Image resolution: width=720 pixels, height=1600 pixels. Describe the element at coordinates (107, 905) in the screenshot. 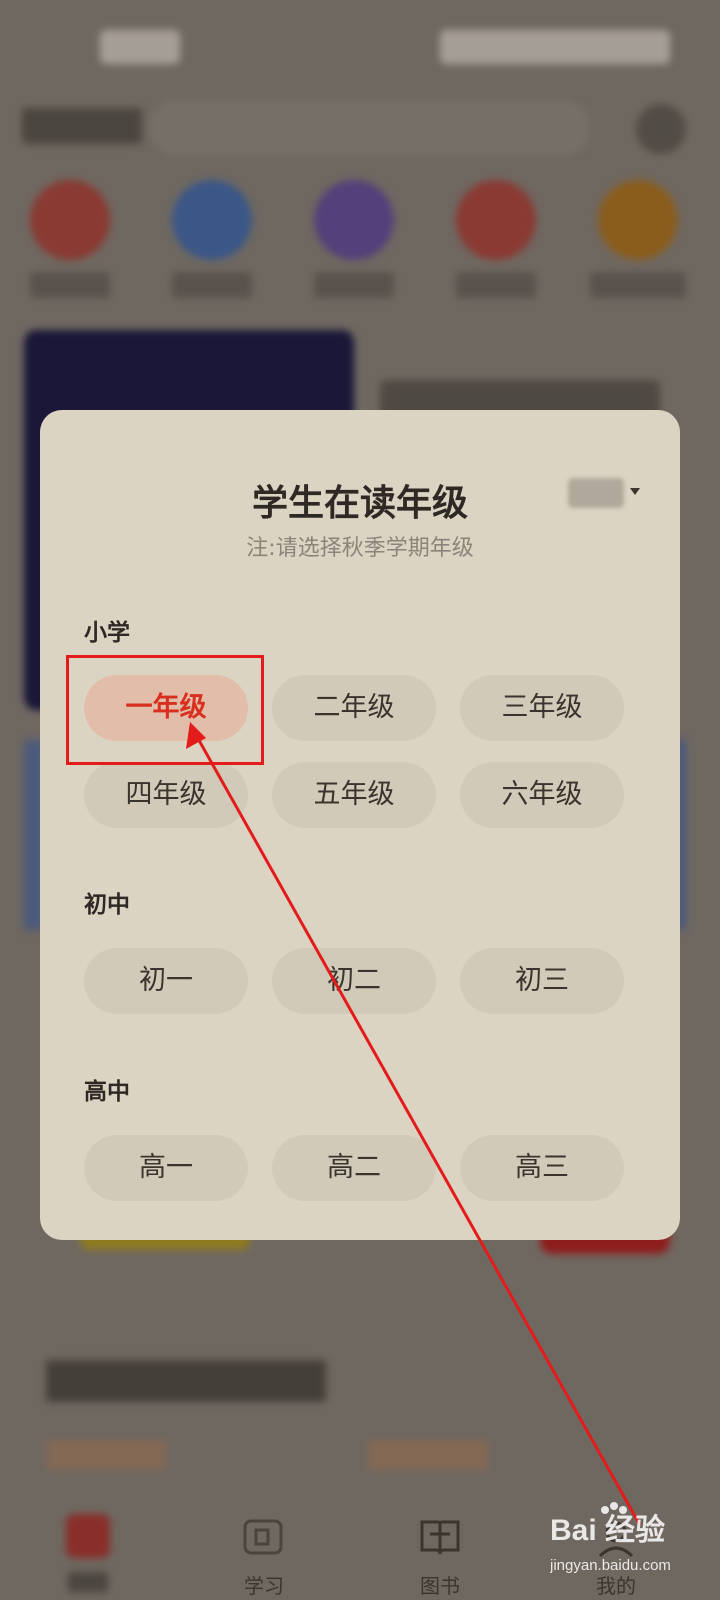

I see `section-label-junior-high: 初中` at that location.